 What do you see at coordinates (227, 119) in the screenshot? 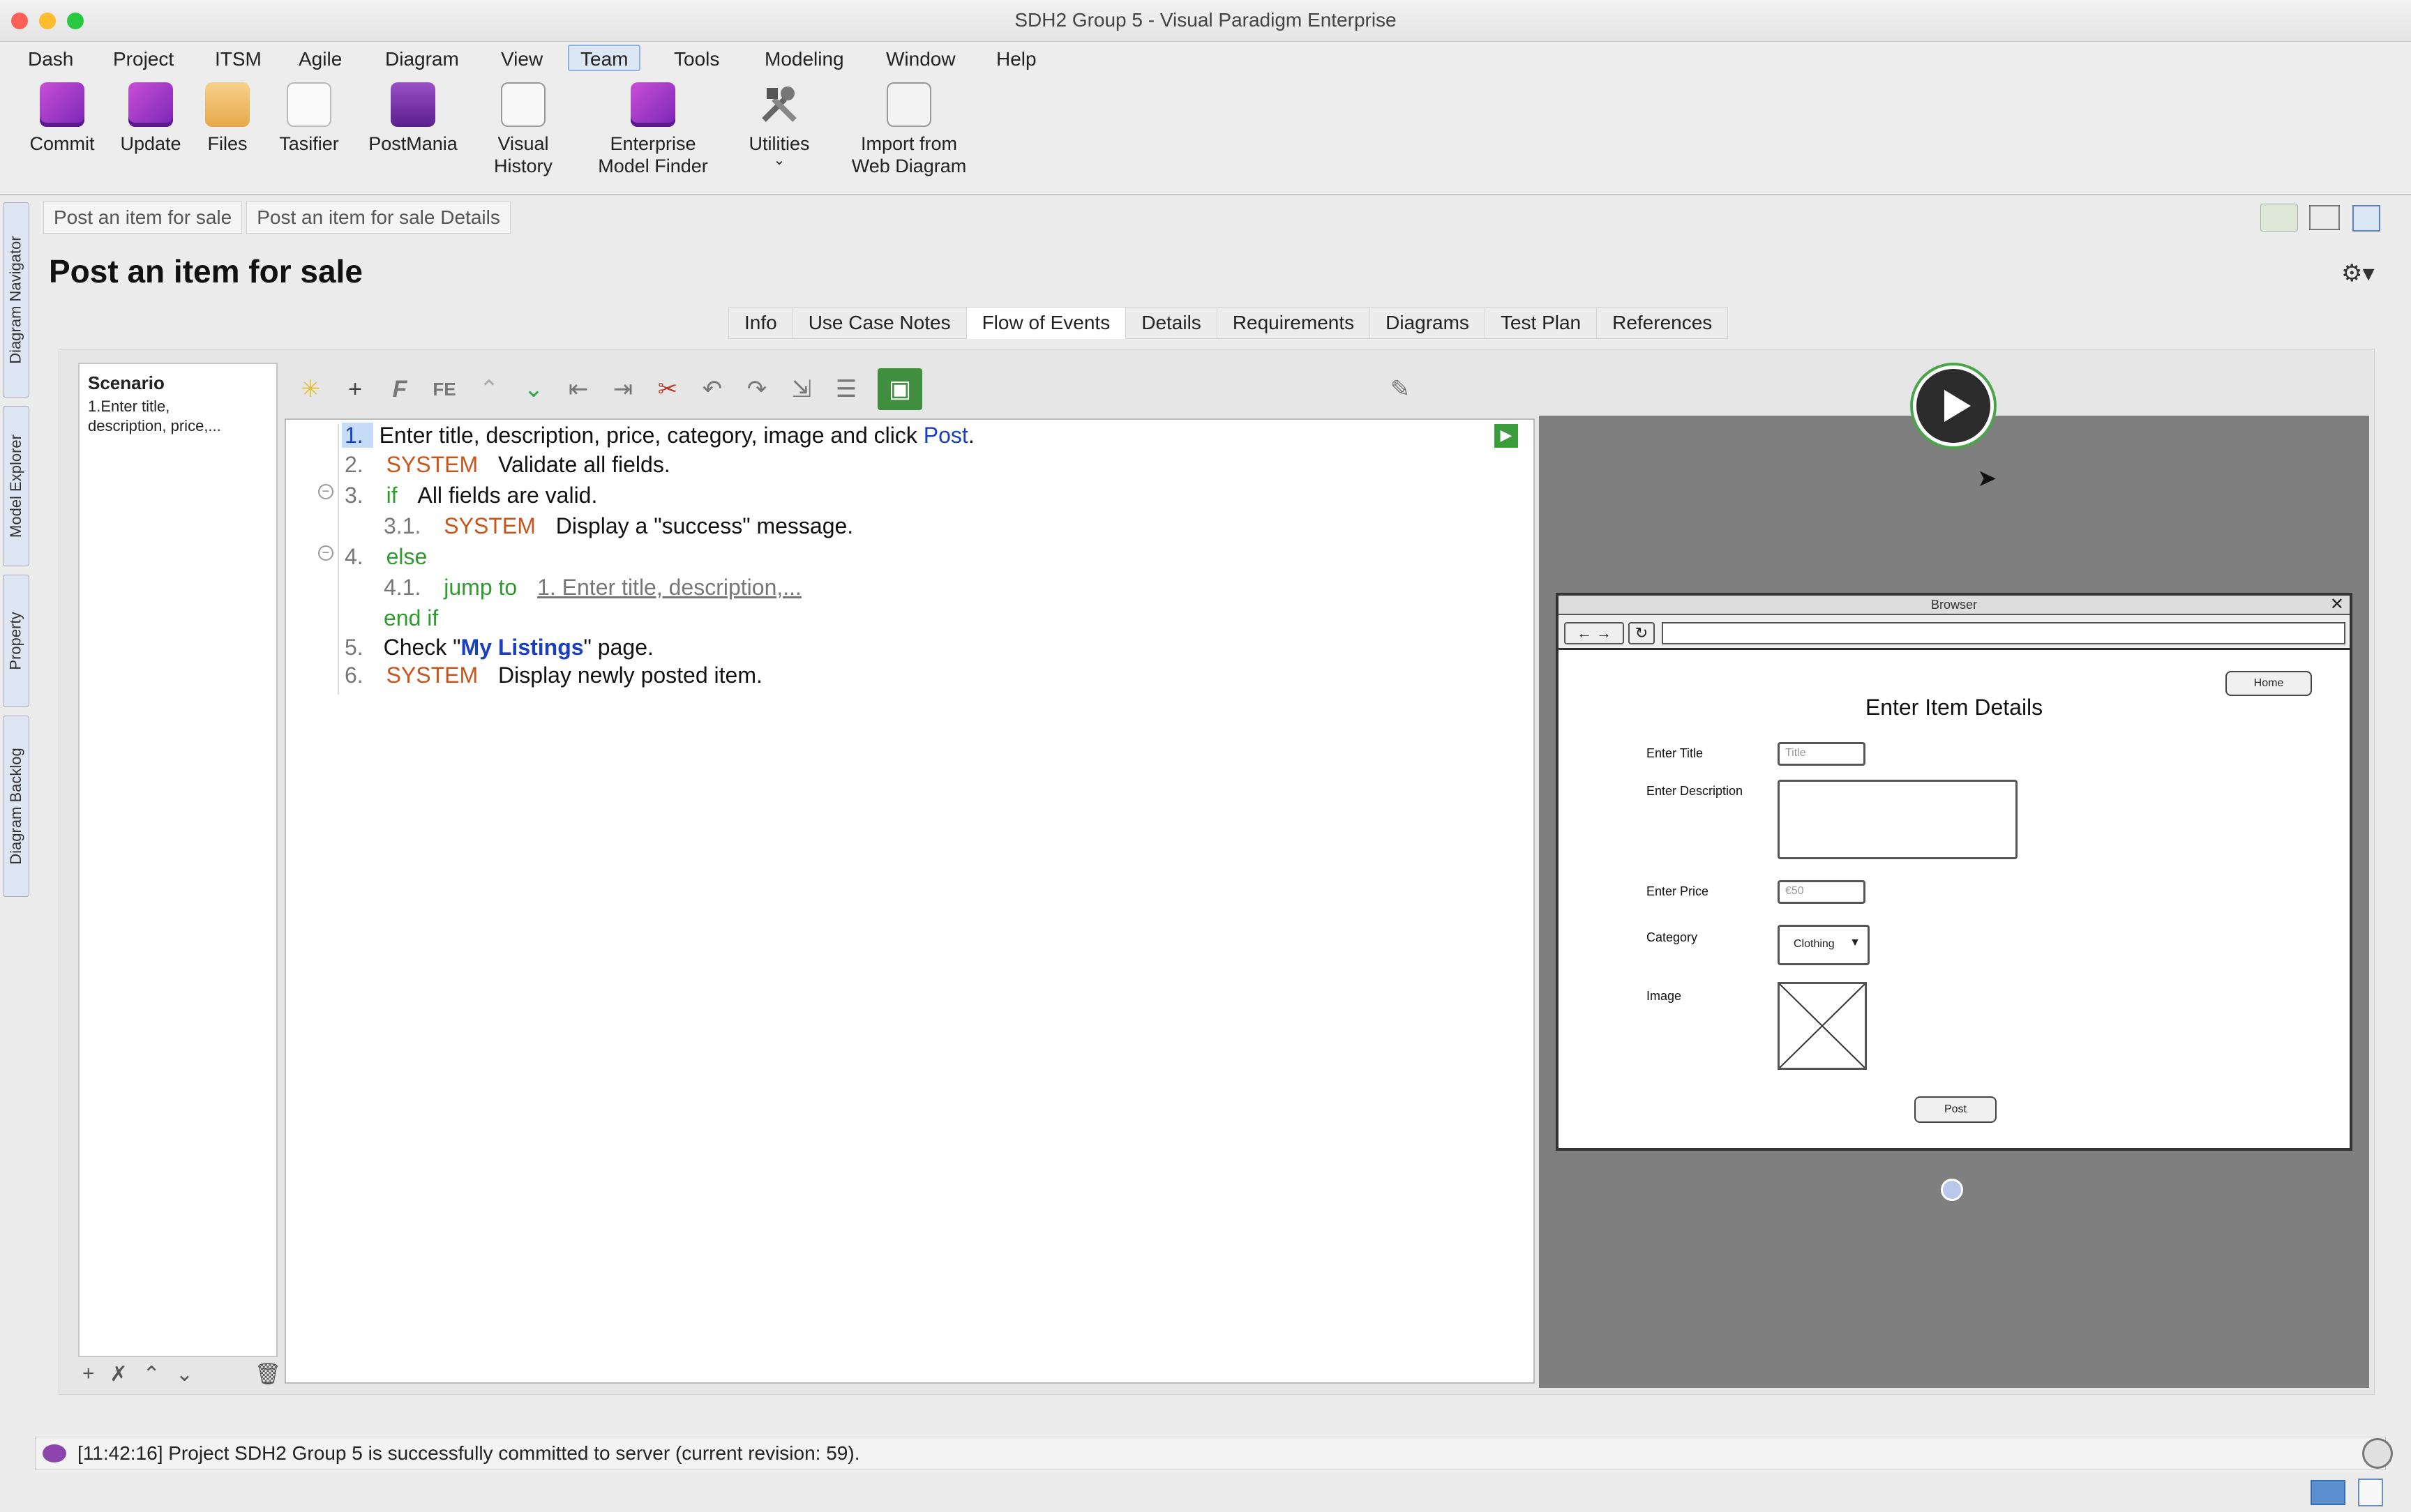
I see `files-button: Files` at bounding box center [227, 119].